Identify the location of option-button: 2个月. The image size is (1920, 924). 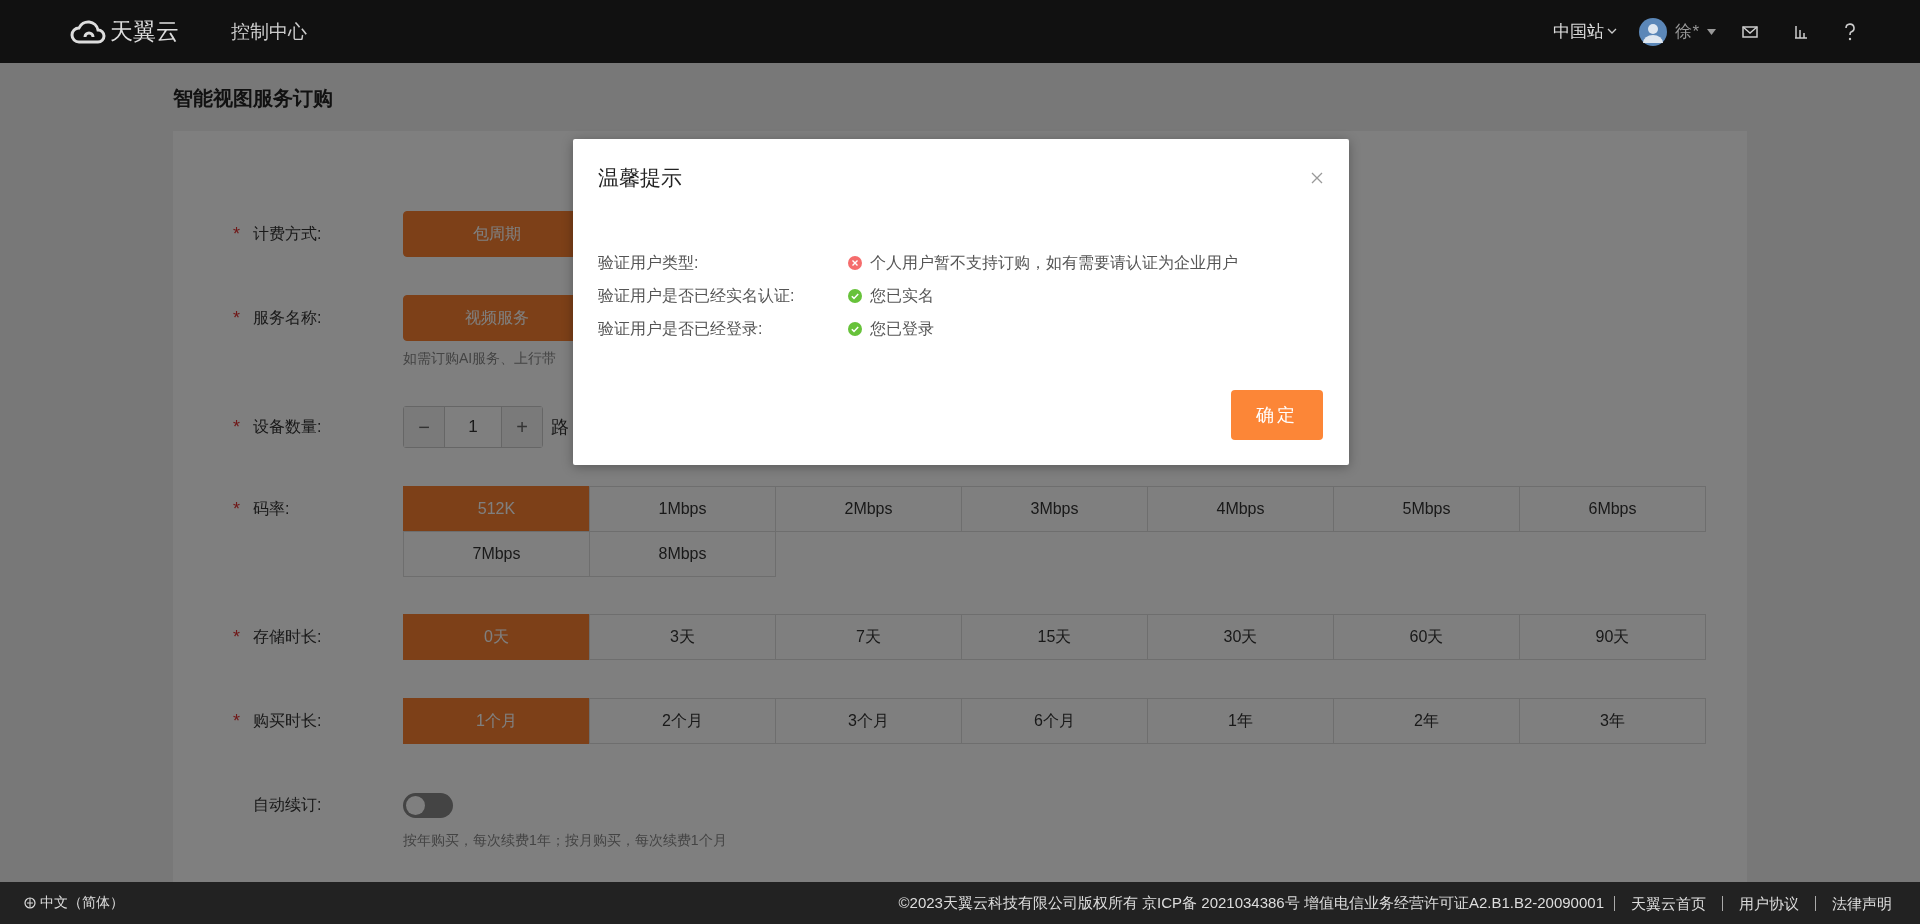
(682, 721).